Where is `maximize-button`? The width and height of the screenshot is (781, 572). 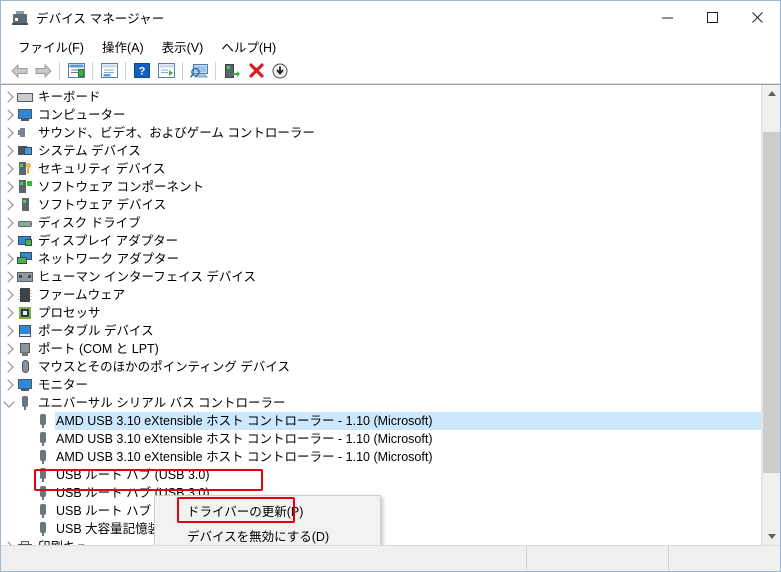
maximize-button is located at coordinates (712, 17).